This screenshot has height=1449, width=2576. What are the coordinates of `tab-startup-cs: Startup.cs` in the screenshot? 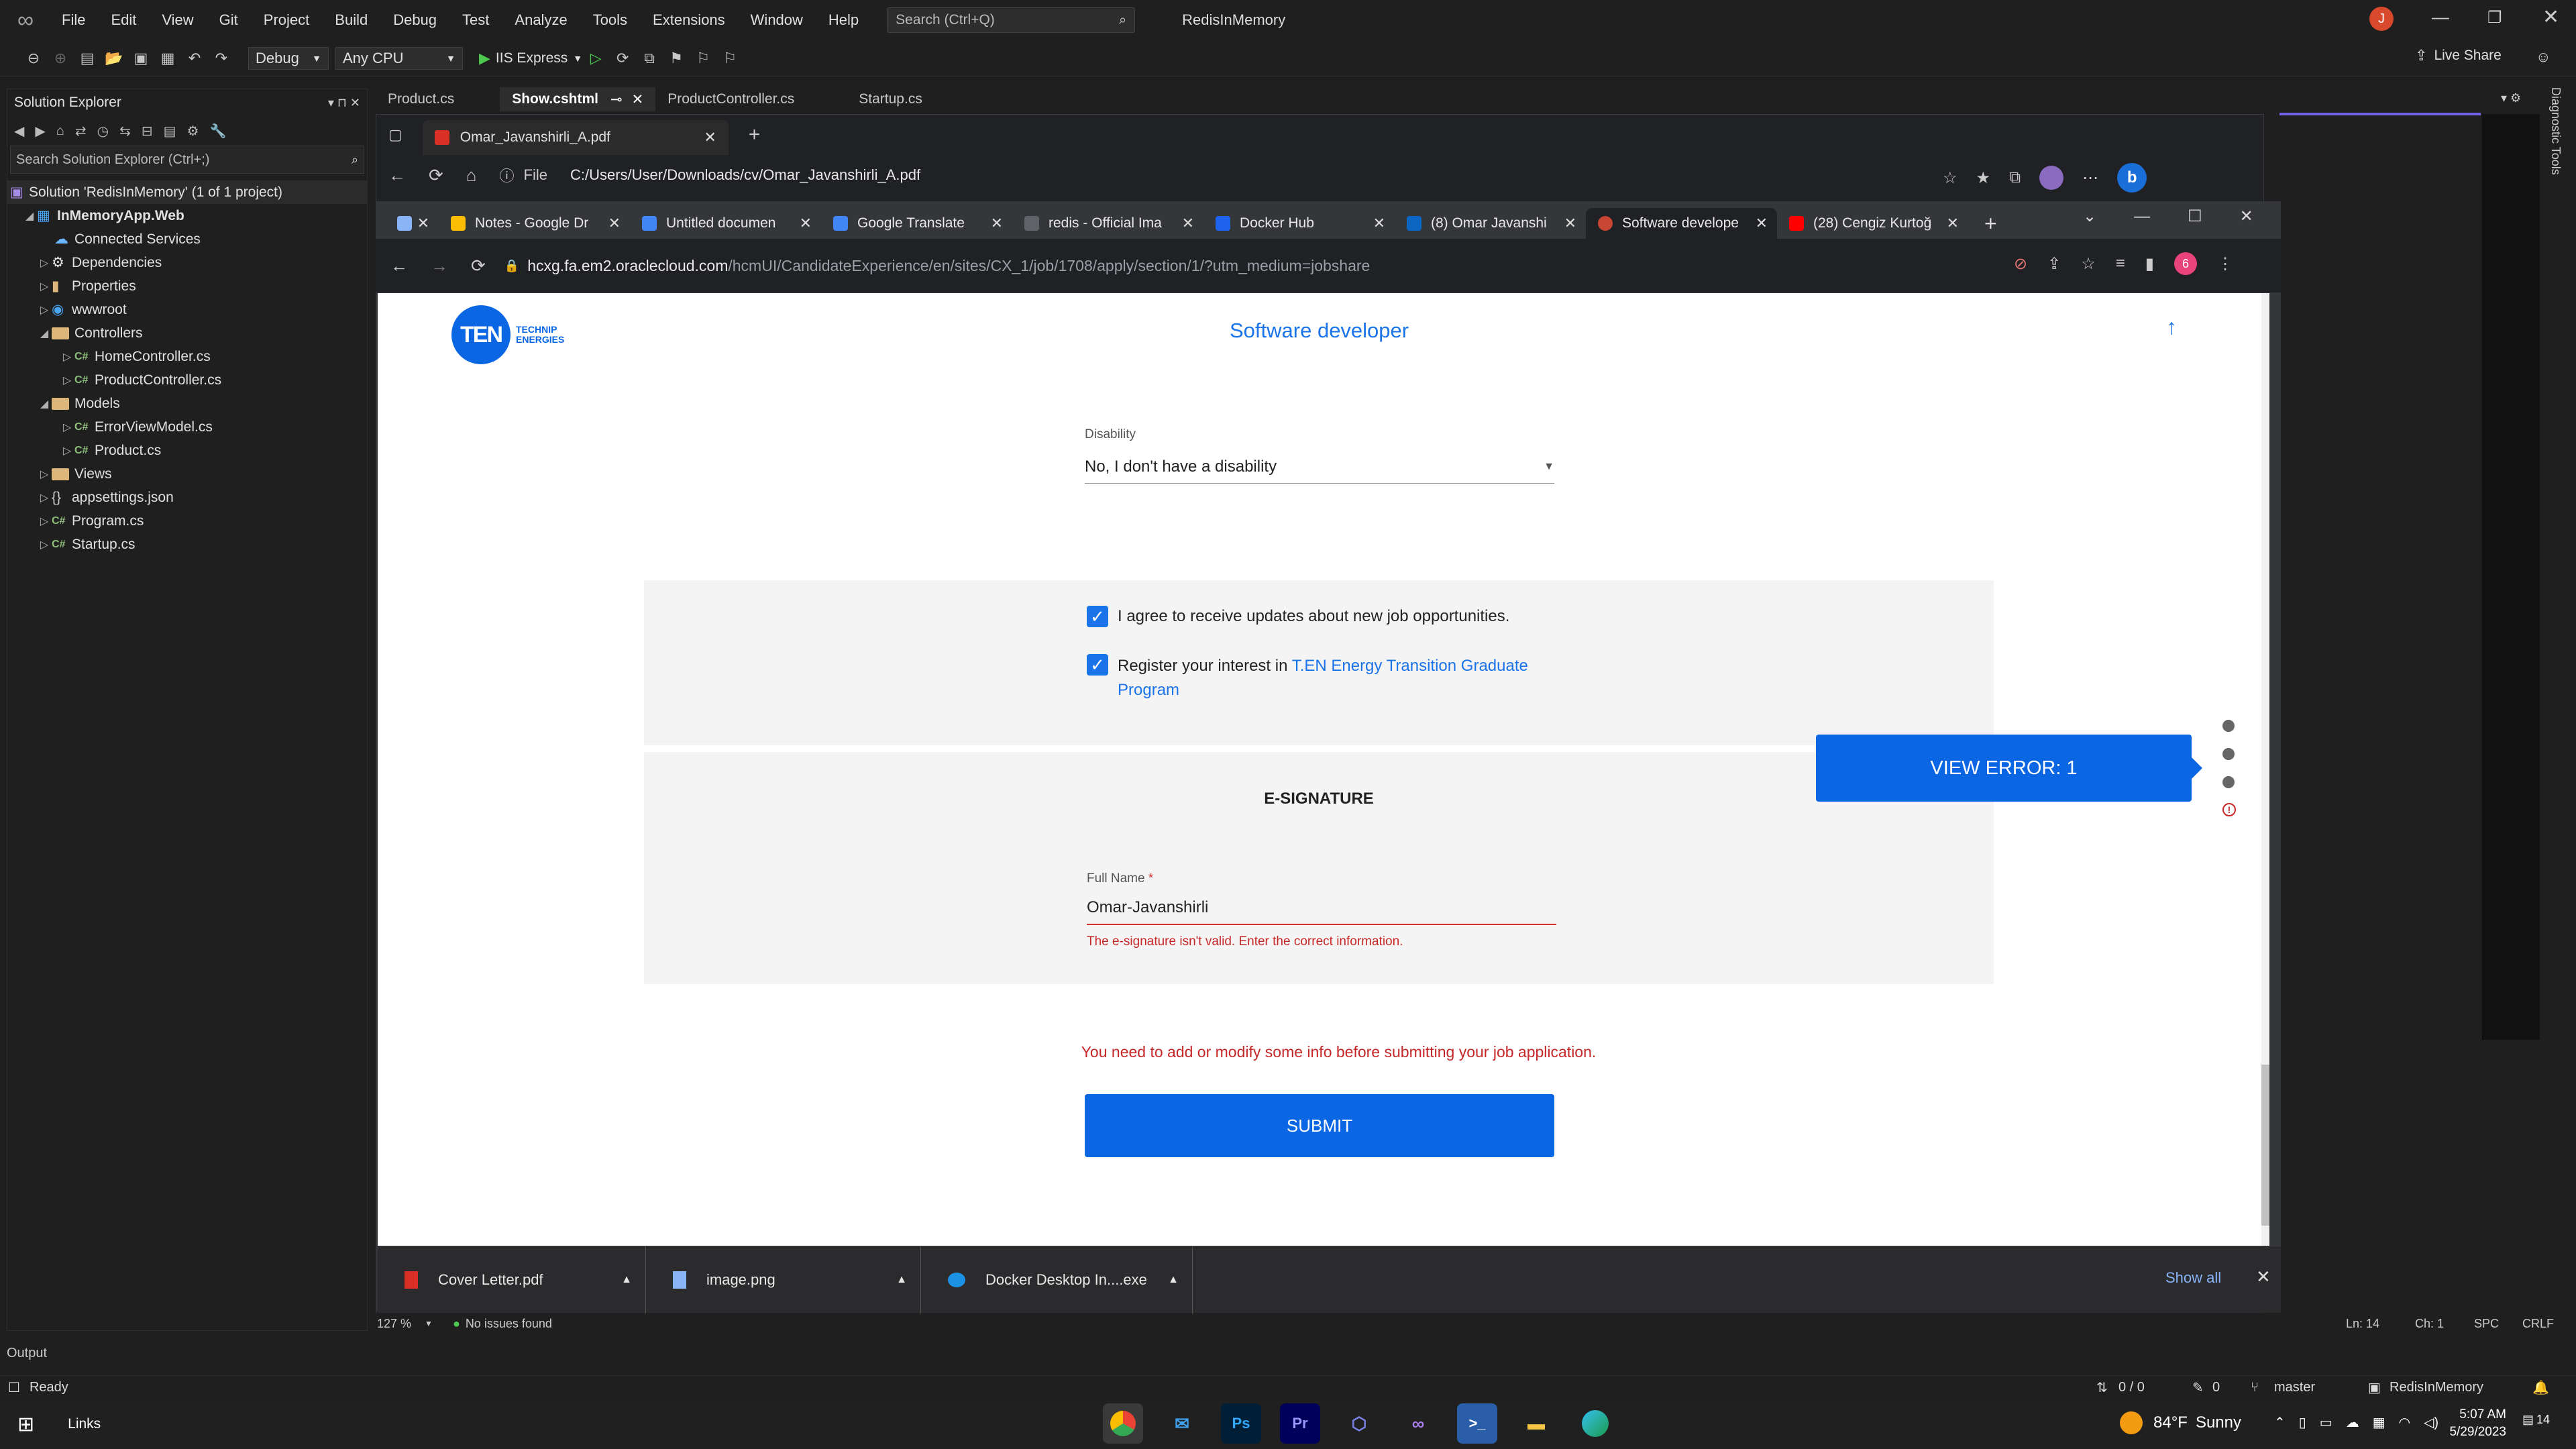 It's located at (890, 99).